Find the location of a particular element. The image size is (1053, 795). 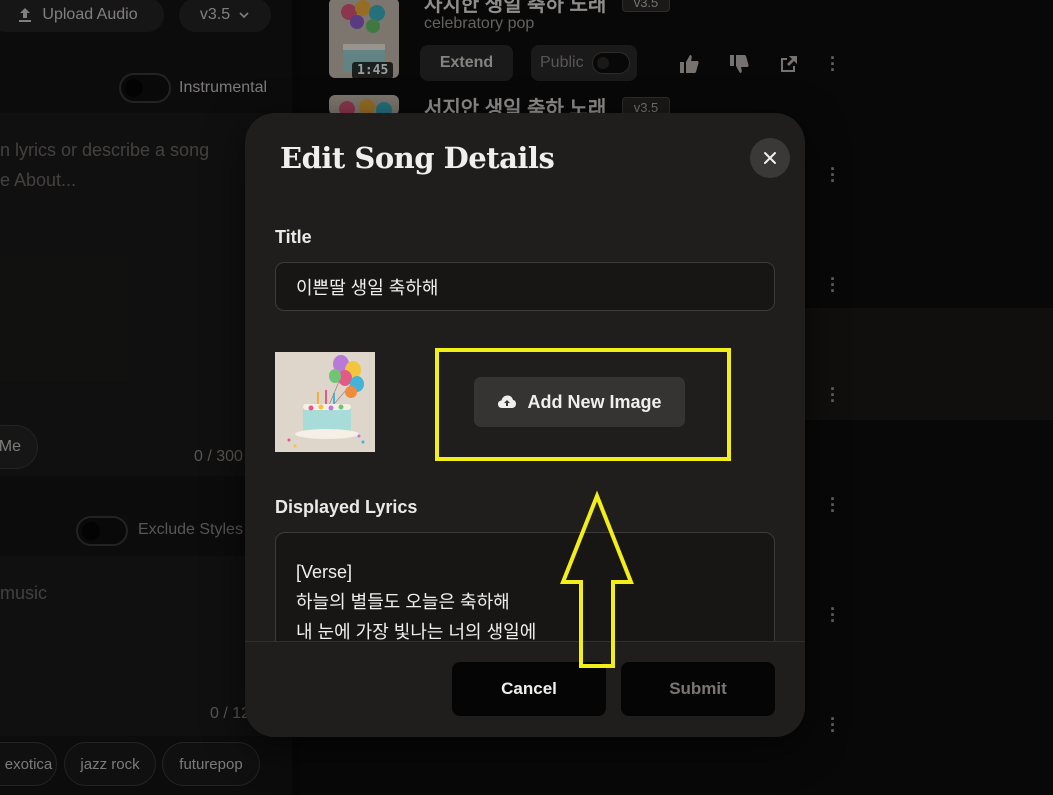

lyrics-line: [Verse] is located at coordinates (324, 572).